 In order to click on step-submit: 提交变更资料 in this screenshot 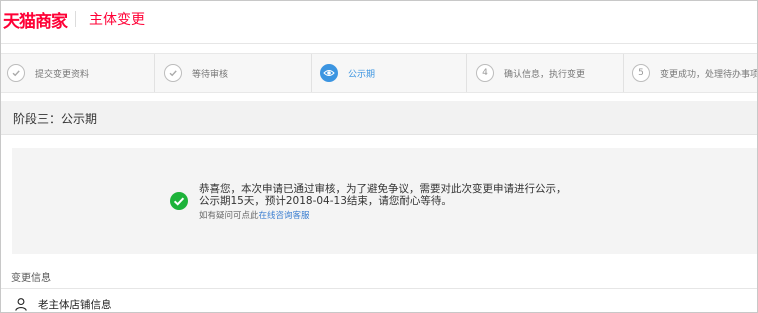, I will do `click(48, 73)`.